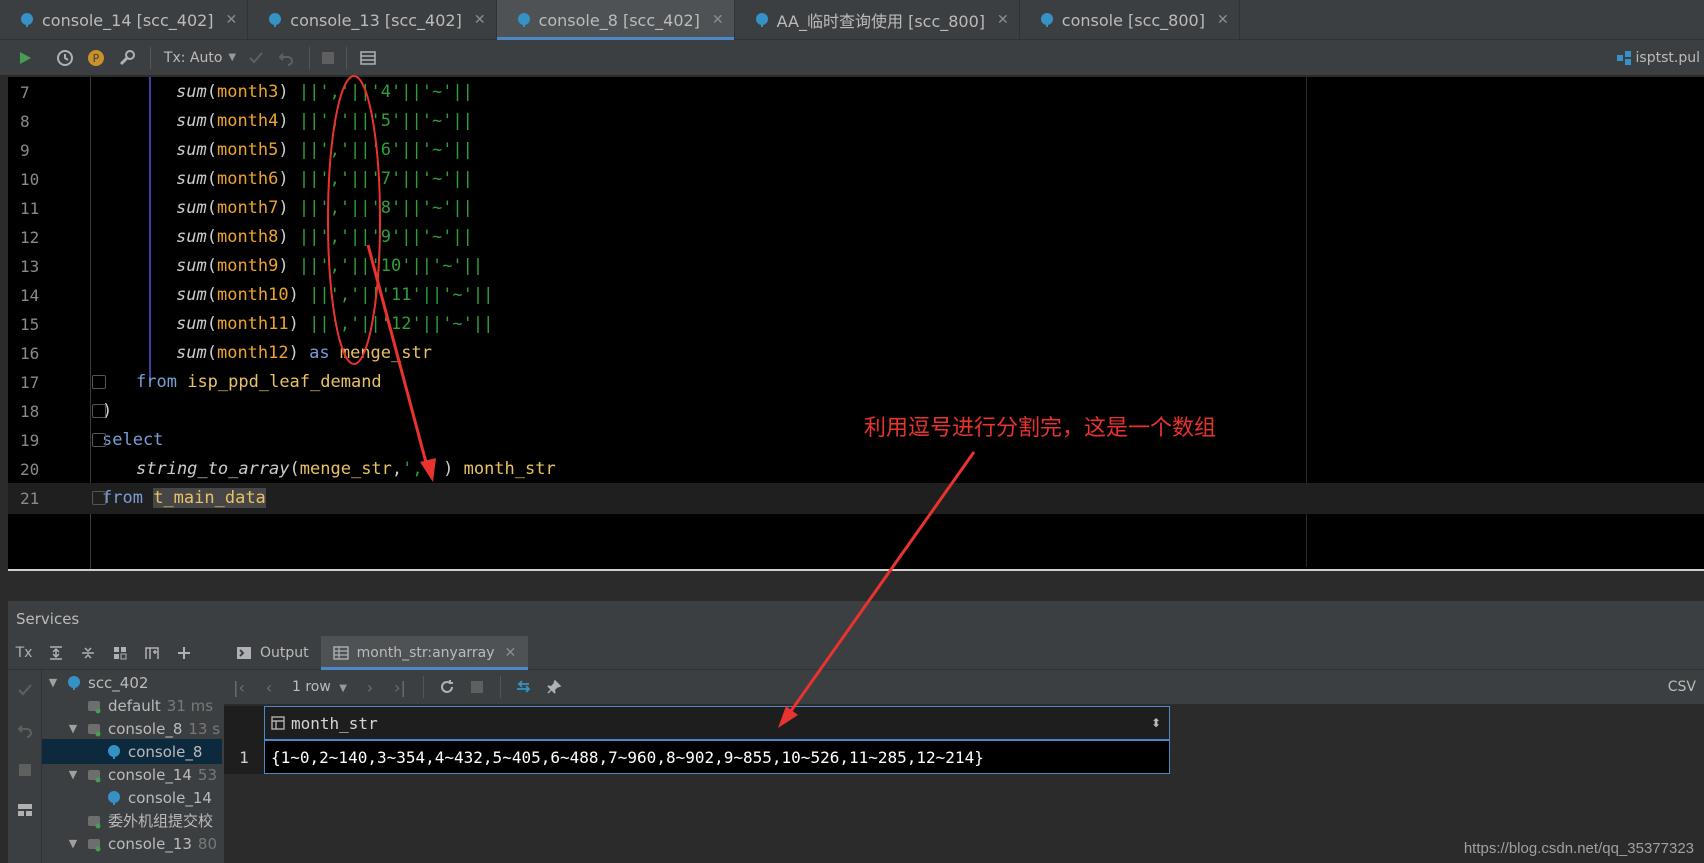 This screenshot has height=863, width=1704. What do you see at coordinates (328, 58) in the screenshot?
I see `stop-button` at bounding box center [328, 58].